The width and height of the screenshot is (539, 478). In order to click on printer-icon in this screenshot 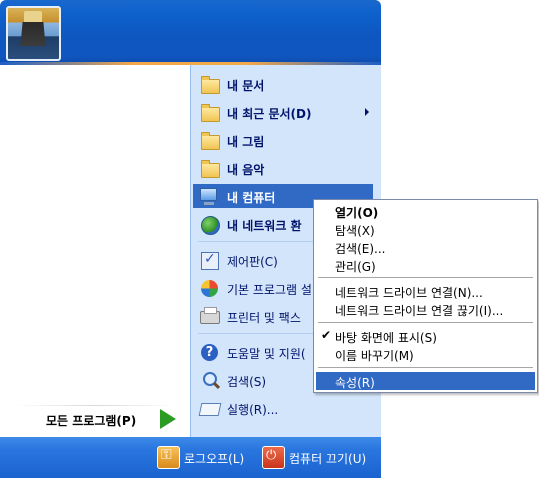, I will do `click(209, 316)`.